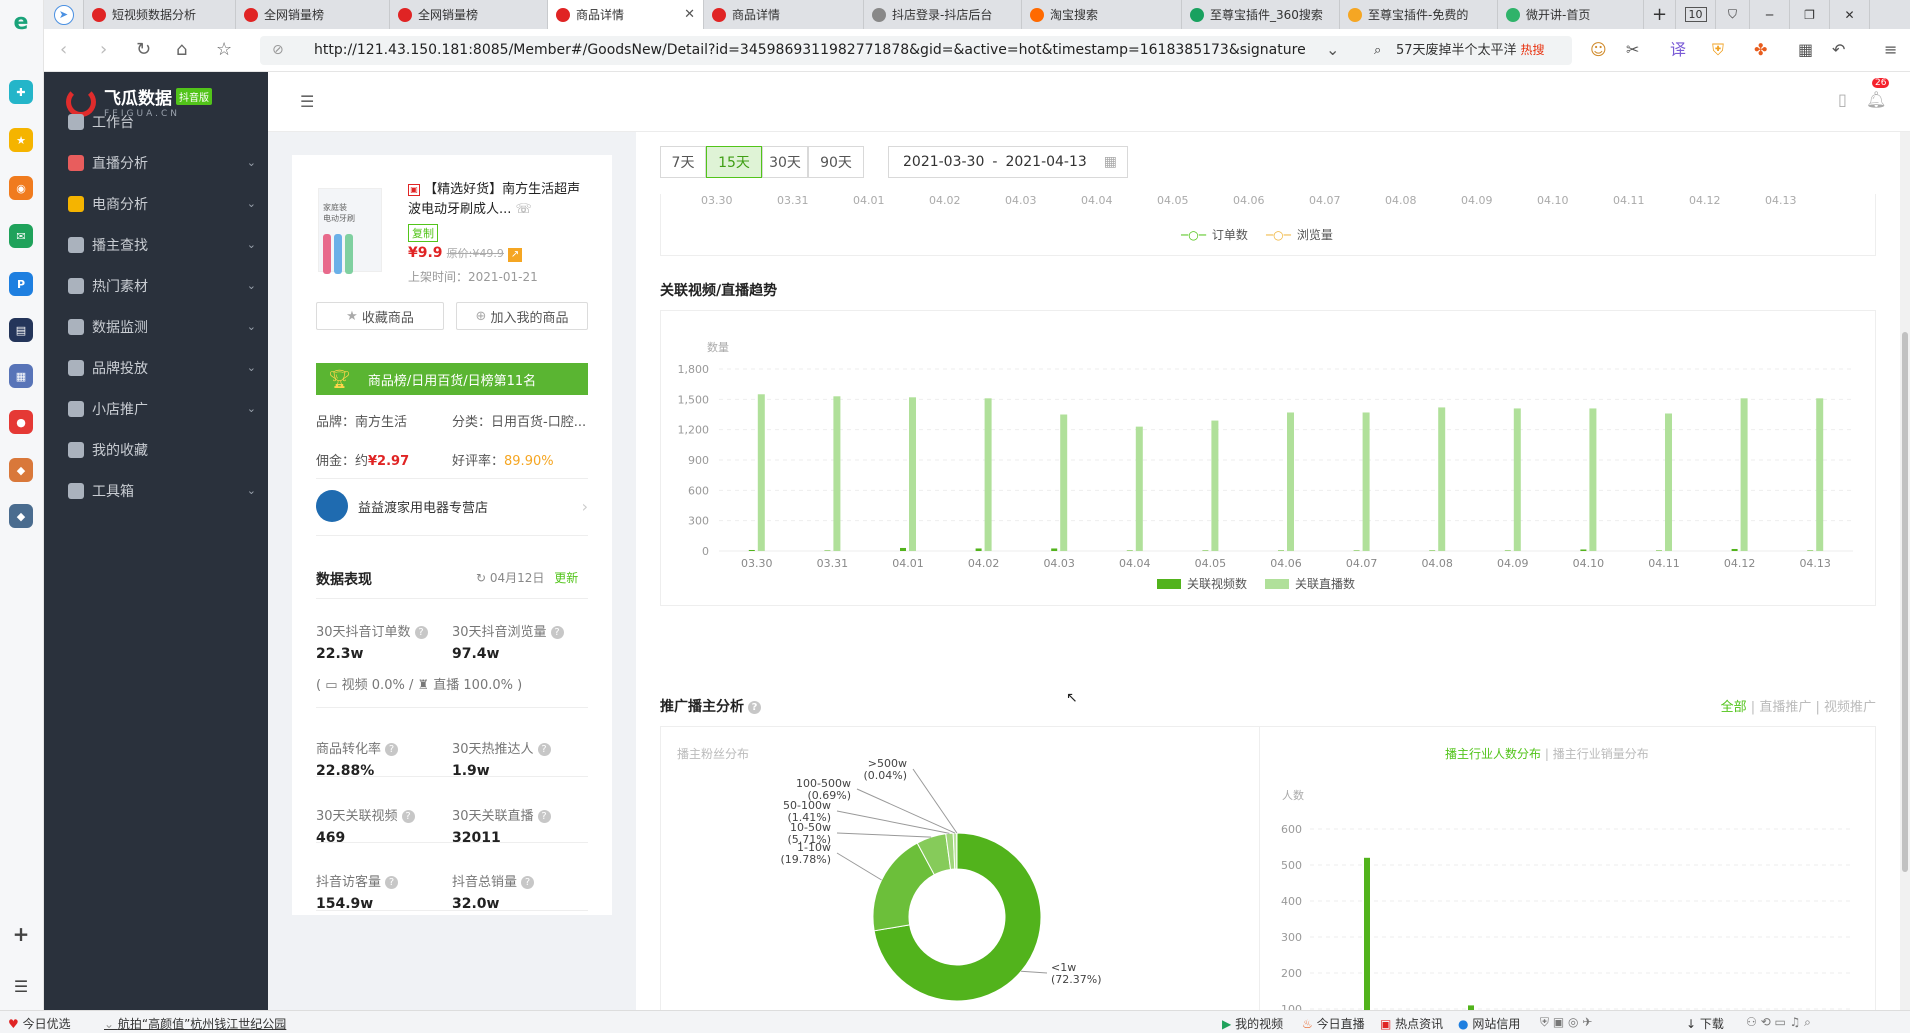 The image size is (1910, 1033). Describe the element at coordinates (156, 204) in the screenshot. I see `nav-item-2: 电商分析 ⌄` at that location.